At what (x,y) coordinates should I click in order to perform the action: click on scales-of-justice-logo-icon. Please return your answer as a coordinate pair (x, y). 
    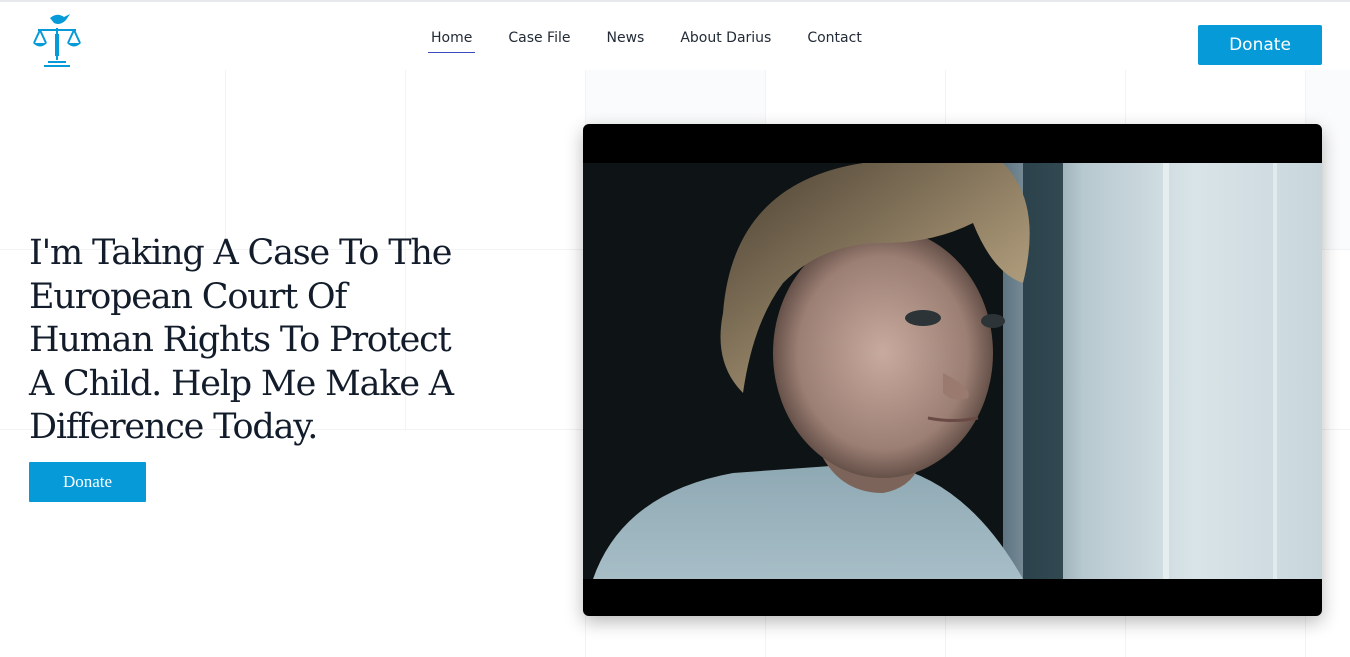
    Looking at the image, I should click on (58, 40).